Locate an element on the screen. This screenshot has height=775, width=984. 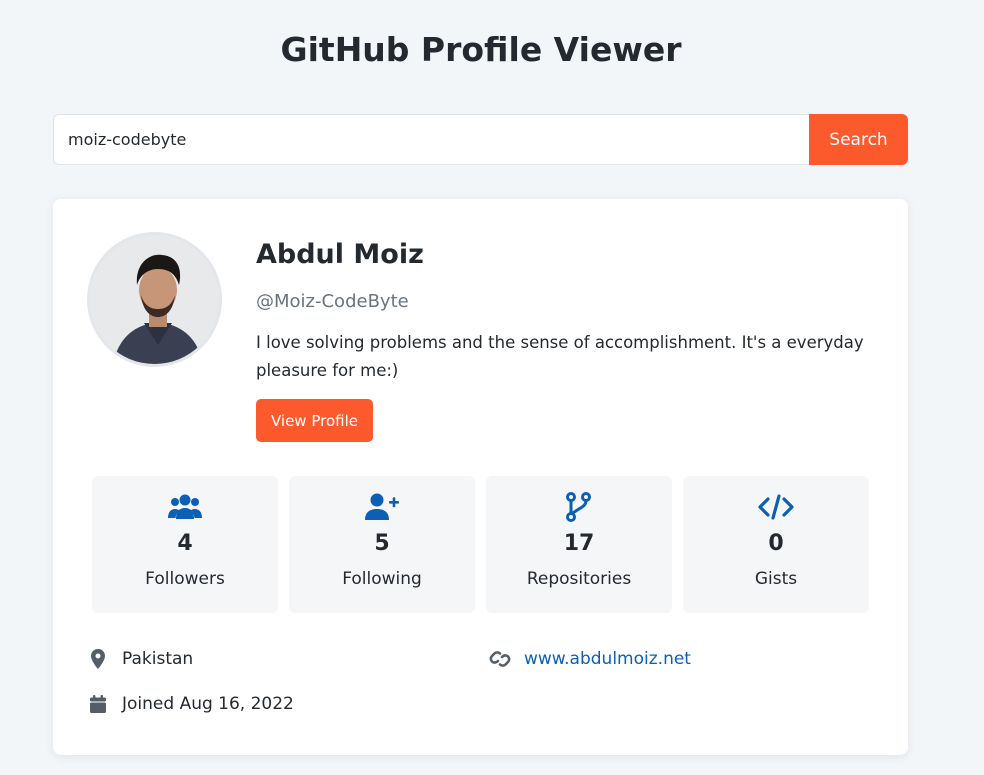
stat-count: 4 is located at coordinates (185, 543).